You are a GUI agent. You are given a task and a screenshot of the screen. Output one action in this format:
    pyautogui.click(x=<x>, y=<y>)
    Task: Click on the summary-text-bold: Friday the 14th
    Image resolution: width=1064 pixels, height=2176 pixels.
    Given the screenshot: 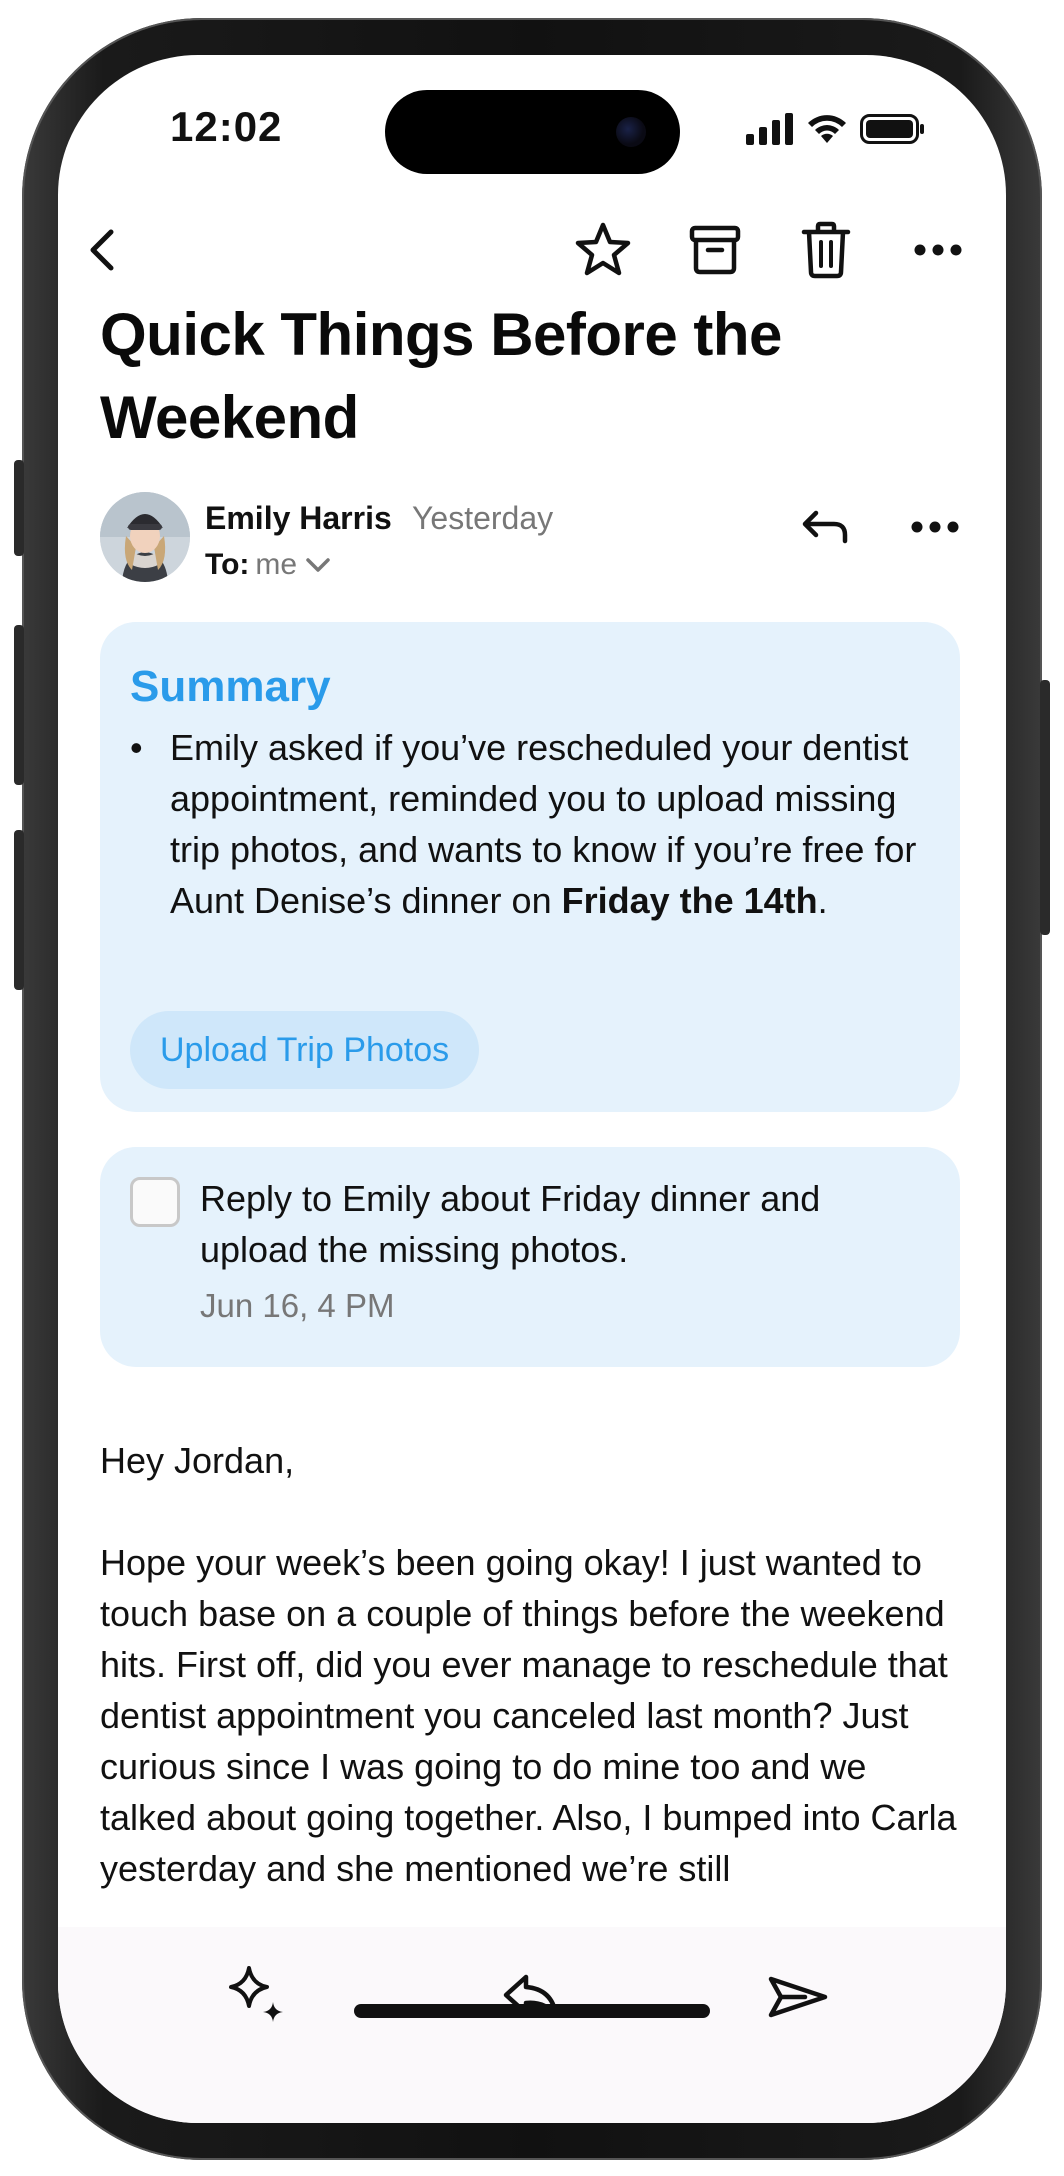 What is the action you would take?
    pyautogui.click(x=689, y=900)
    